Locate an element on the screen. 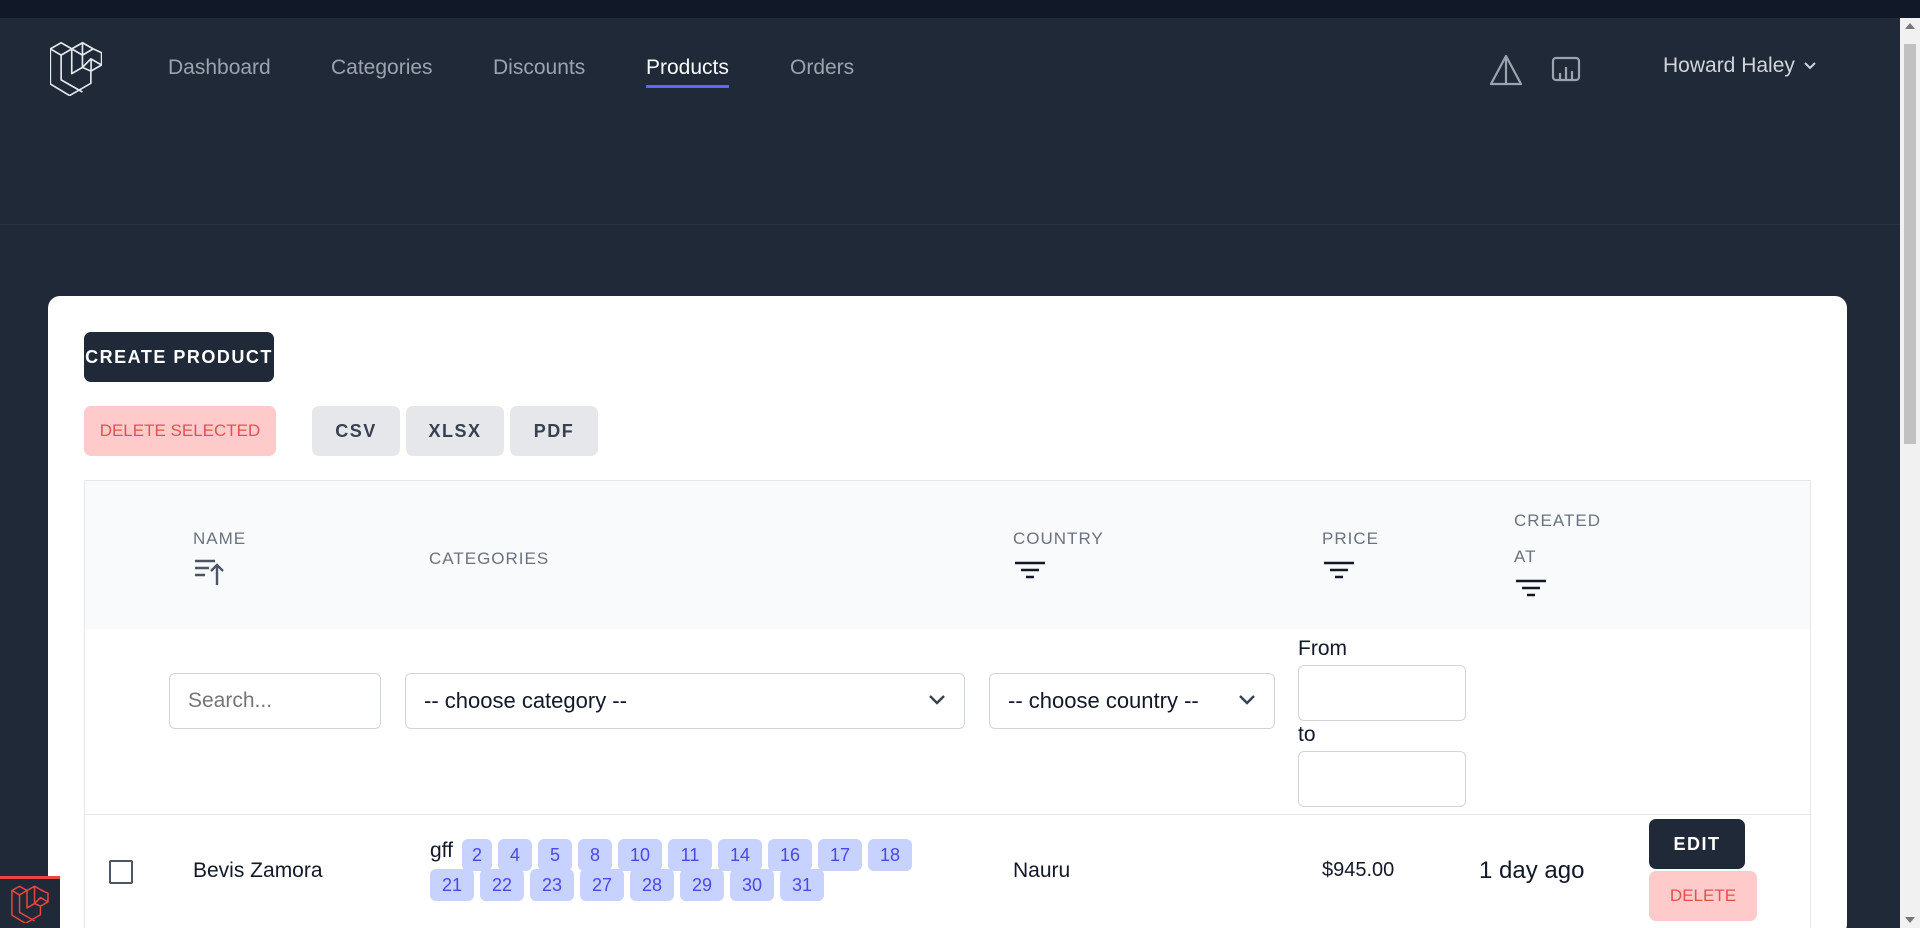 This screenshot has height=928, width=1920. header-categories: CATEGORIES is located at coordinates (489, 558).